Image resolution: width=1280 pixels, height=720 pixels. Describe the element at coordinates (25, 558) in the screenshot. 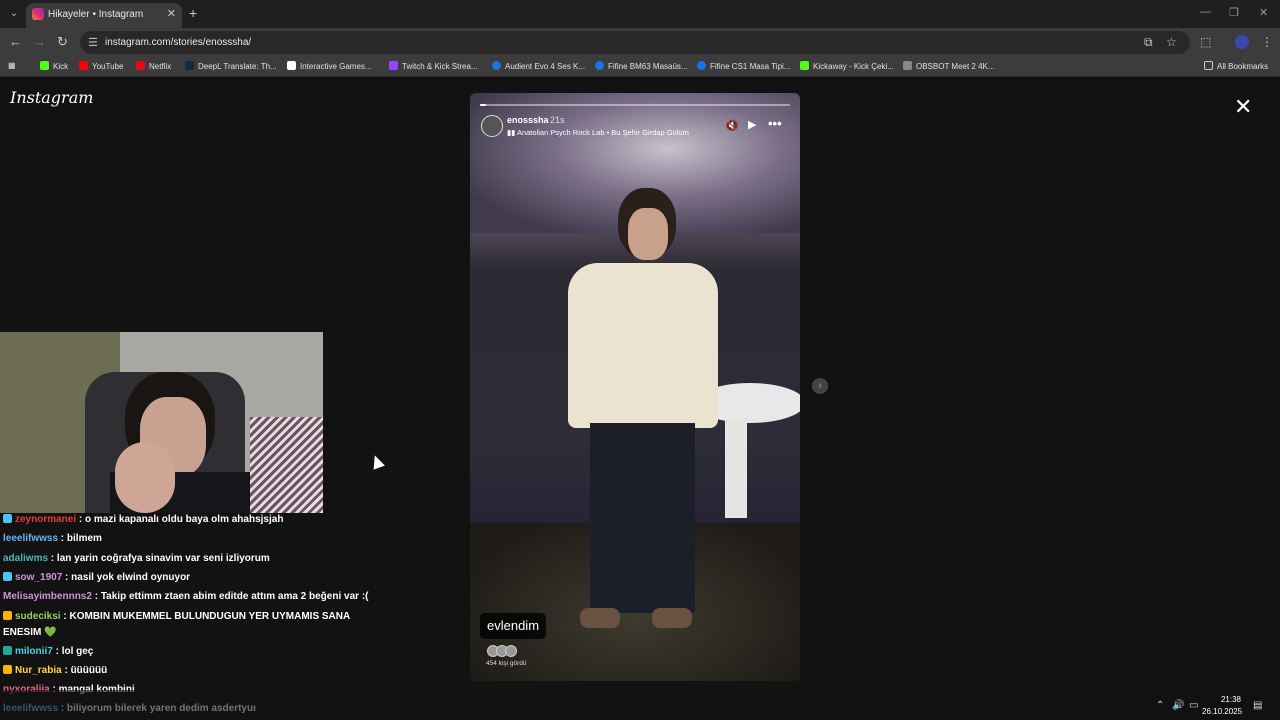

I see `chat-username: adaliwms` at that location.